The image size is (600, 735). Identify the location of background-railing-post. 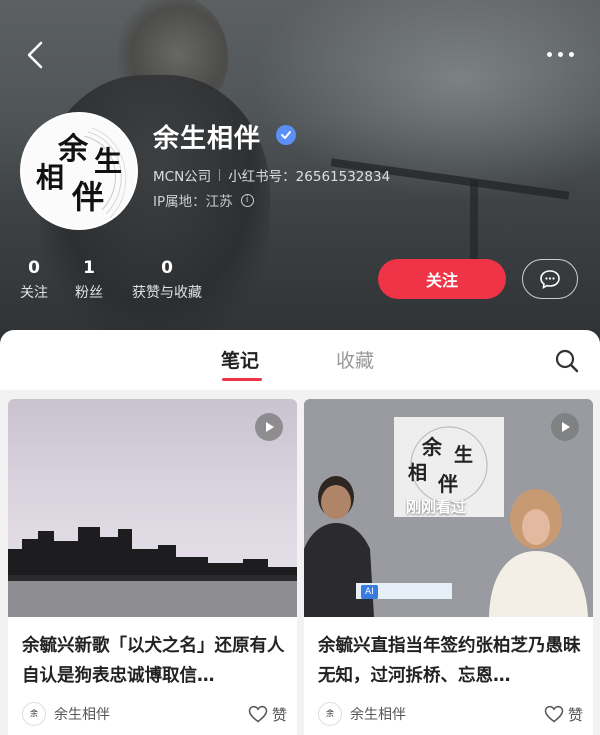
(474, 225).